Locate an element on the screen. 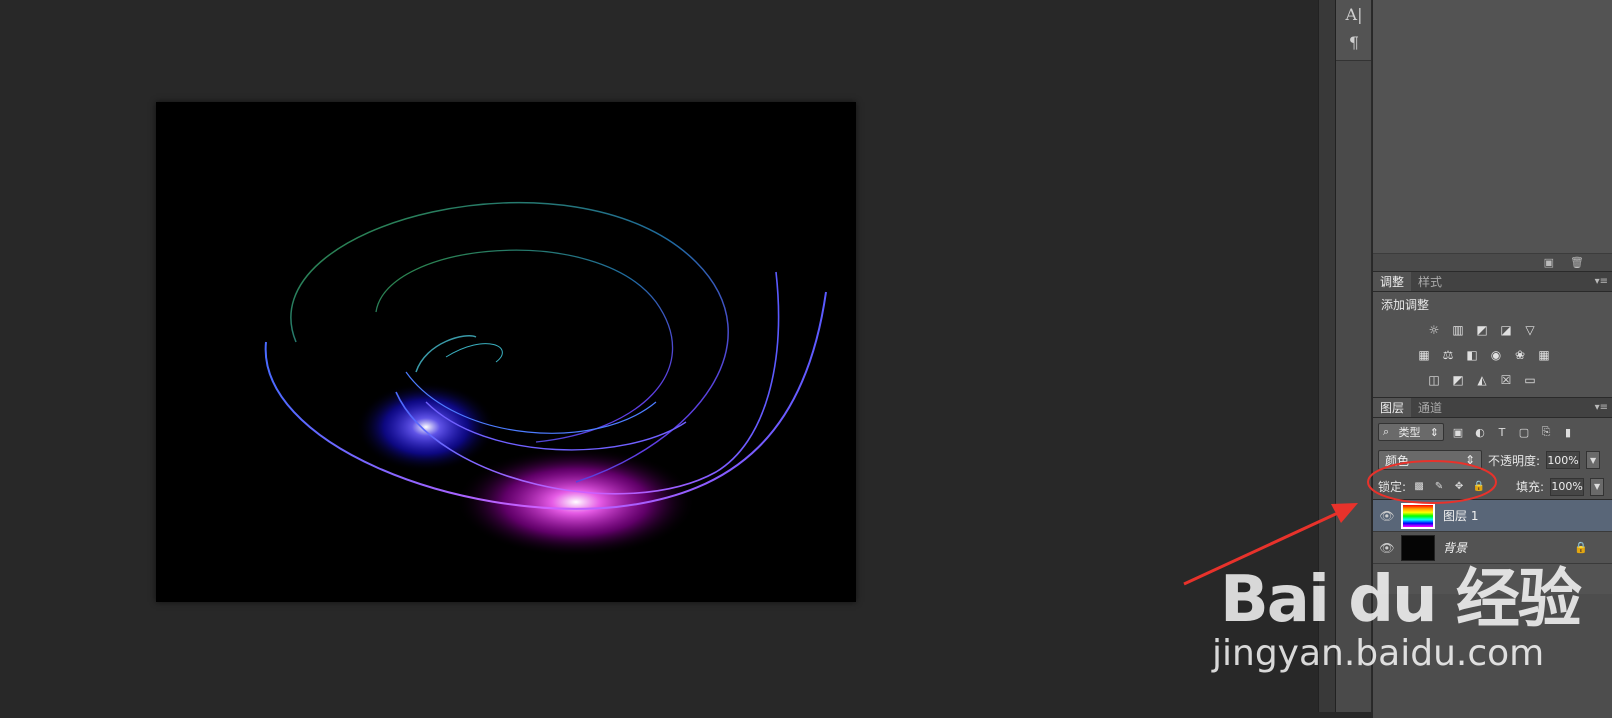 The width and height of the screenshot is (1612, 718). layers-menu-icon: ▾≡ is located at coordinates (1601, 408).